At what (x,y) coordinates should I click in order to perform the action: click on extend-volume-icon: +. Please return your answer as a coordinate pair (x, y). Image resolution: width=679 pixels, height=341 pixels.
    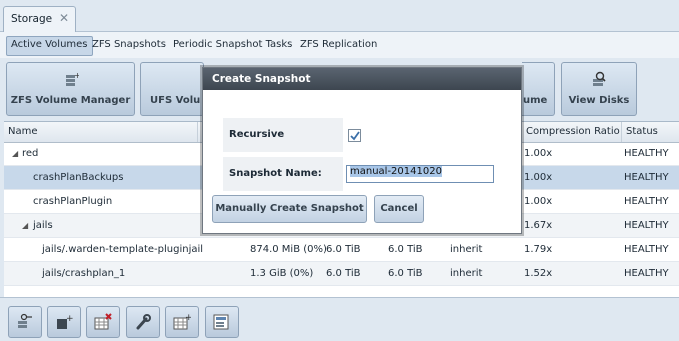
    Looking at the image, I should click on (65, 321).